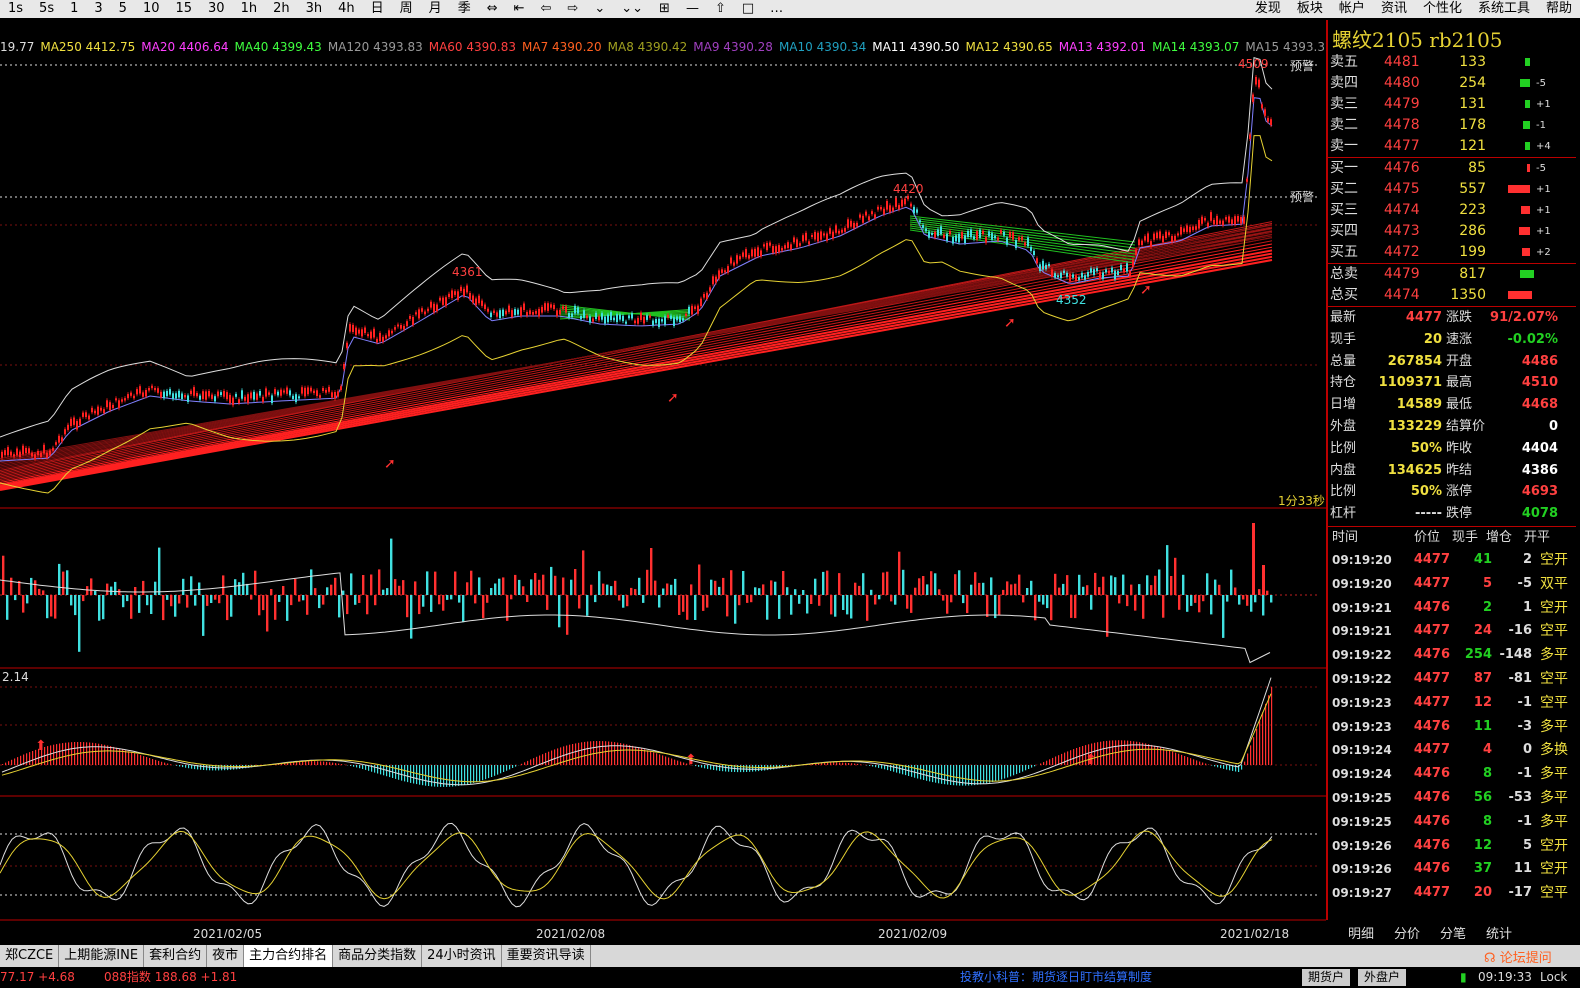 The width and height of the screenshot is (1580, 988). I want to click on period-button: ⇔, so click(492, 9).